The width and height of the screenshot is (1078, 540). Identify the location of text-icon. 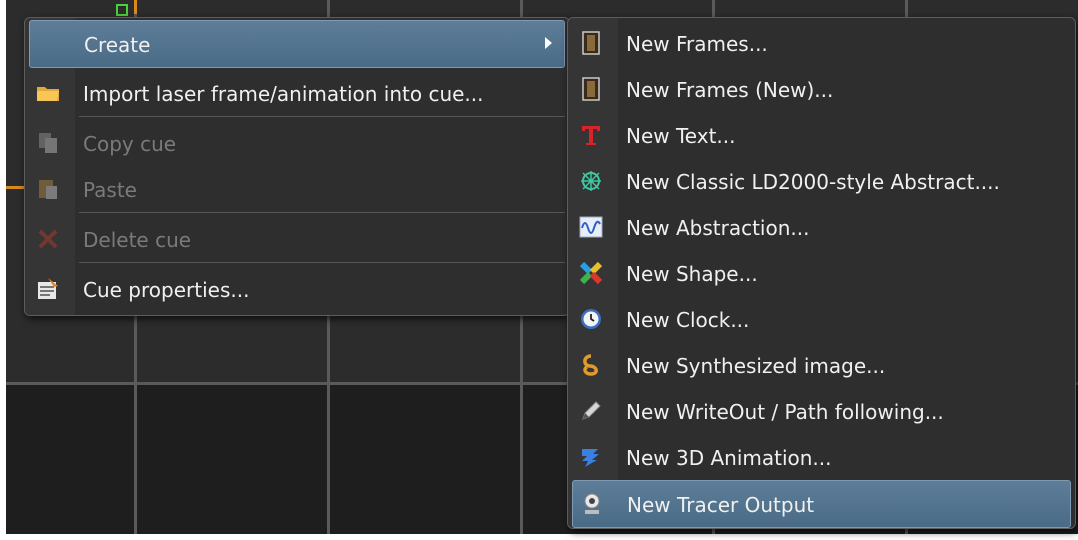
(591, 135).